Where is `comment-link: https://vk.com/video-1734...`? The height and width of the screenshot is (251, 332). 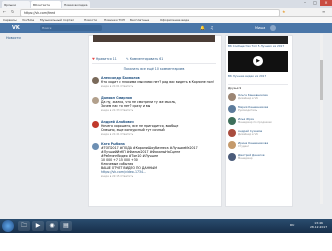
comment-link: https://vk.com/video-1734... is located at coordinates (158, 172).